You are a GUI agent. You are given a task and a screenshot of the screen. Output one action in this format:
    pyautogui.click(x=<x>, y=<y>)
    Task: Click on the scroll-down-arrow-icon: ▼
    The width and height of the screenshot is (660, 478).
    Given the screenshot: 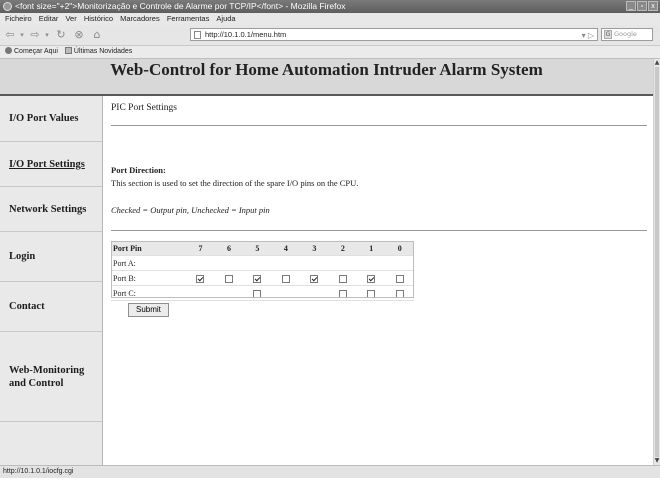 What is the action you would take?
    pyautogui.click(x=657, y=461)
    